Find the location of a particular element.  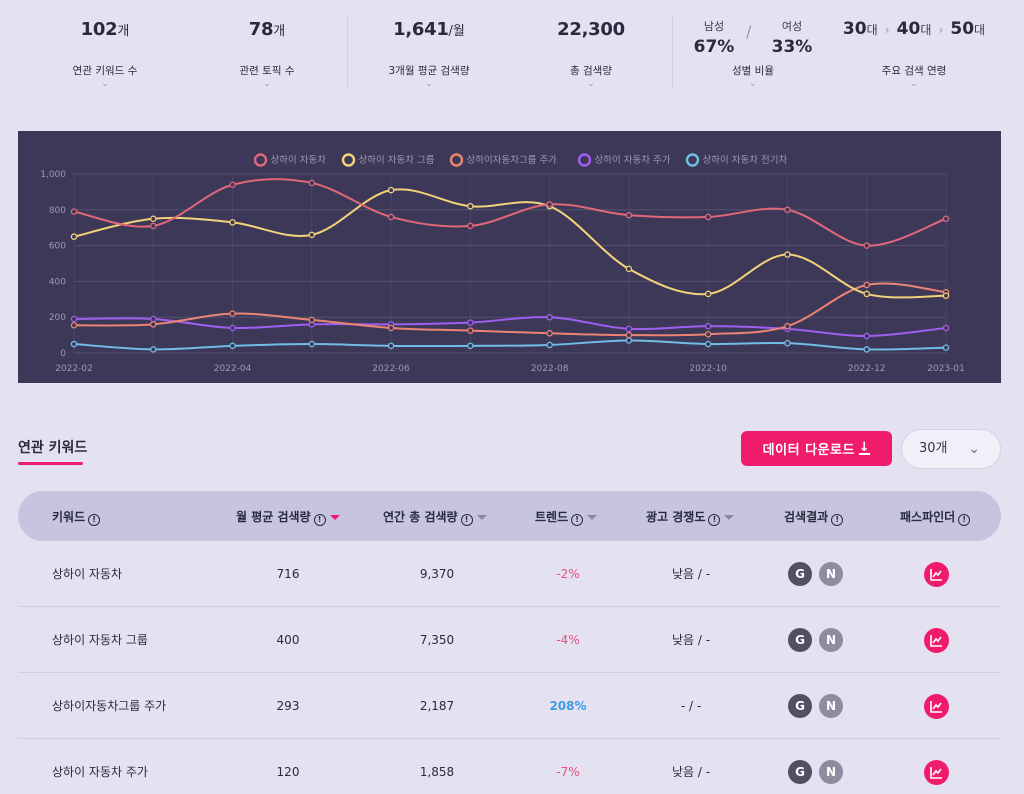

cell-keyword: 상하이 자동차 is located at coordinates (87, 574).